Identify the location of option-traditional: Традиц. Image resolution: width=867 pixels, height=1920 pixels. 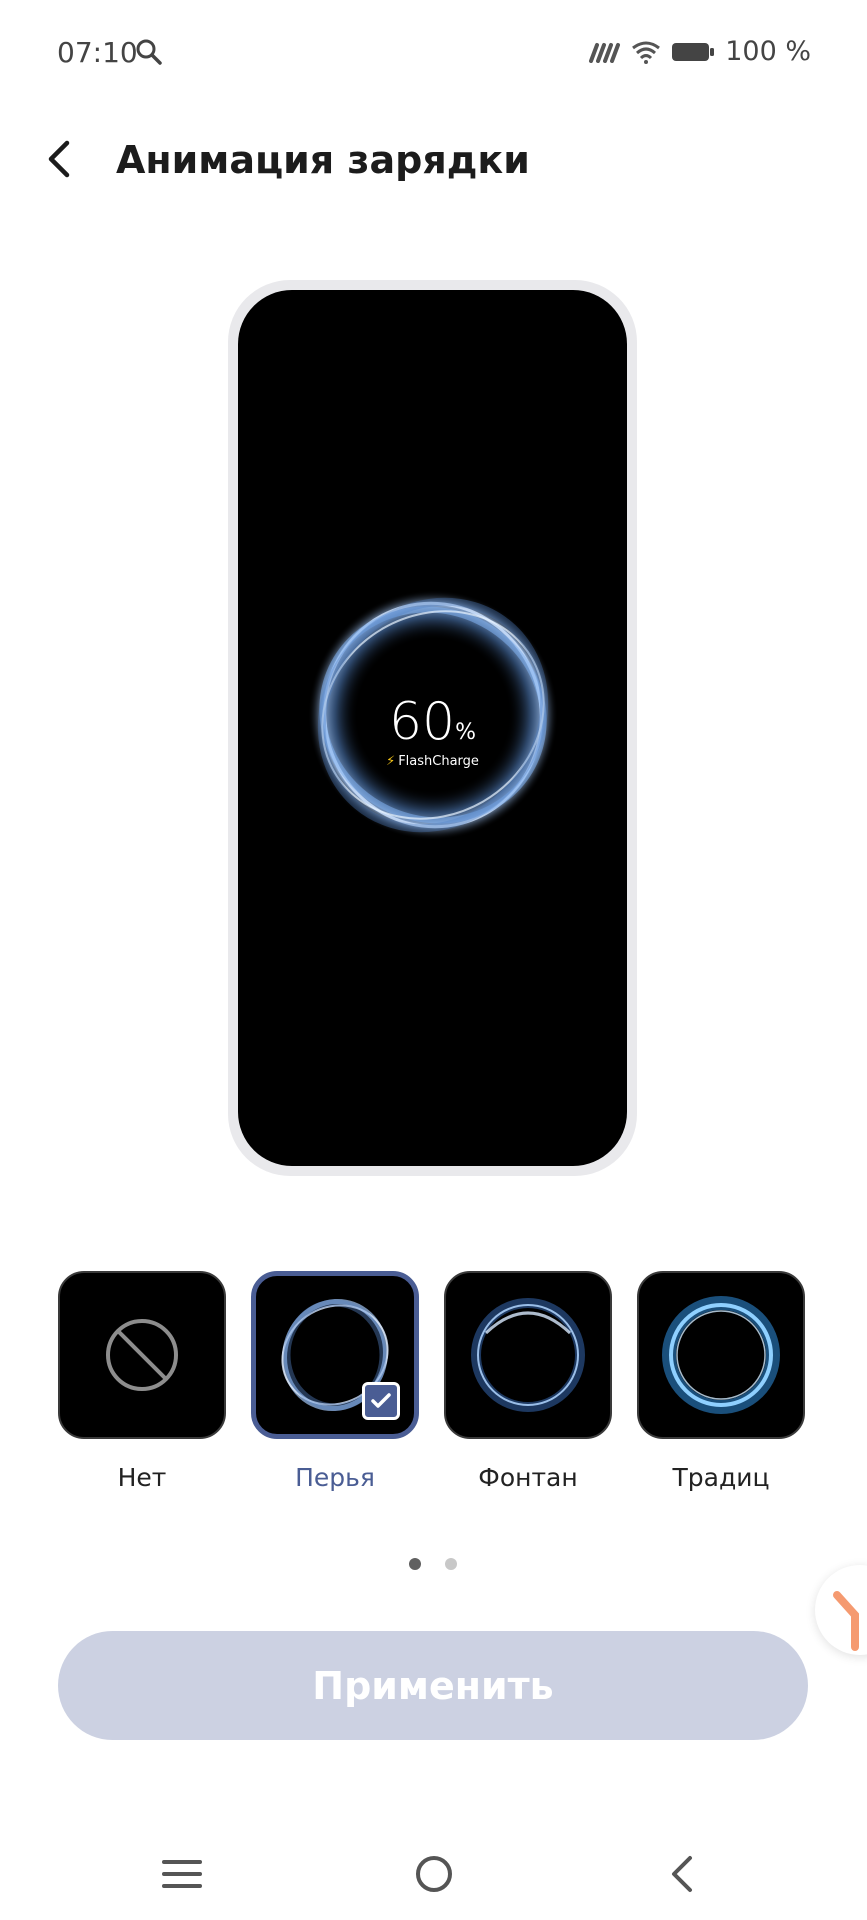
(721, 1381).